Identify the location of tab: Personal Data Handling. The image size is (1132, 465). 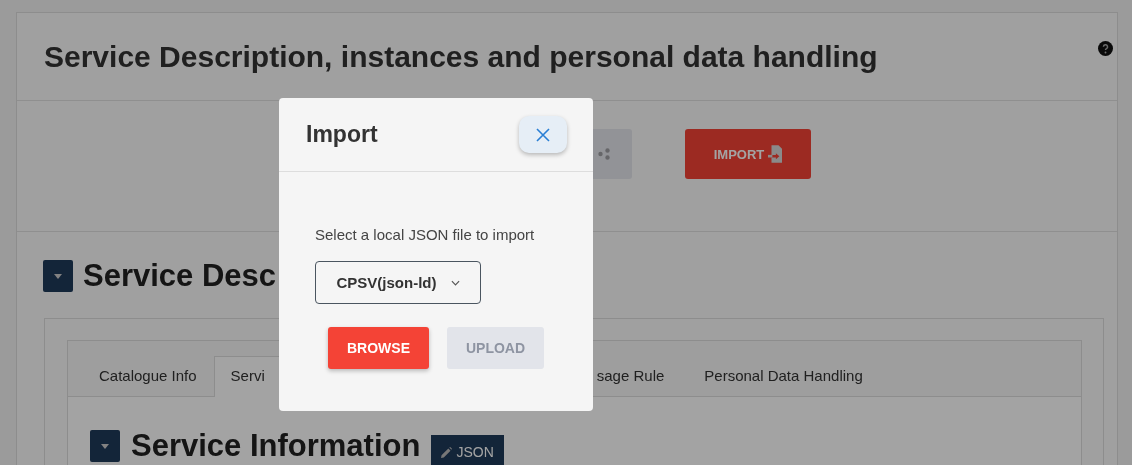
(783, 376).